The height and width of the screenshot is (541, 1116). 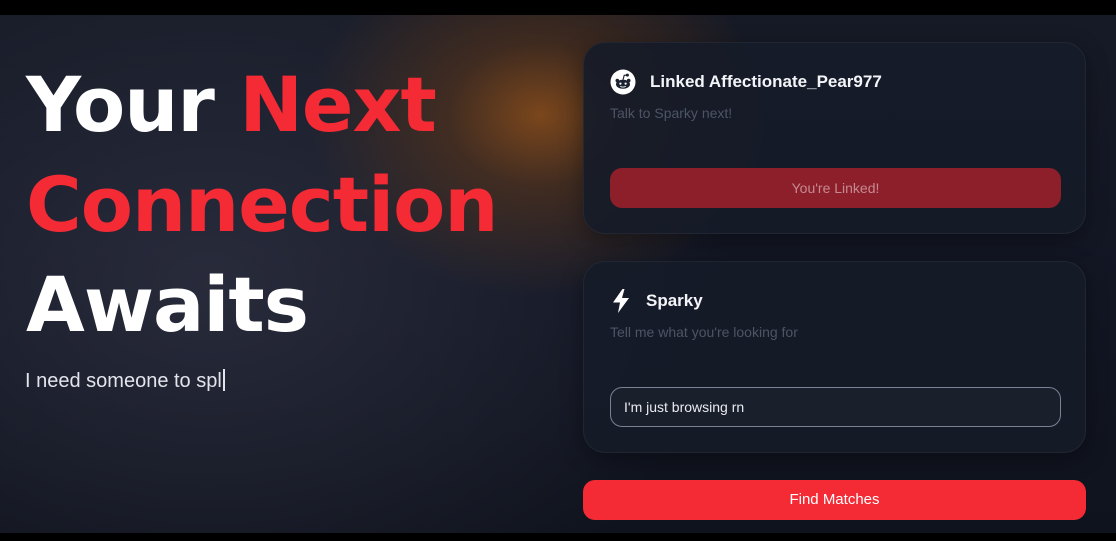 I want to click on headline-line-1: Your Next, so click(x=262, y=105).